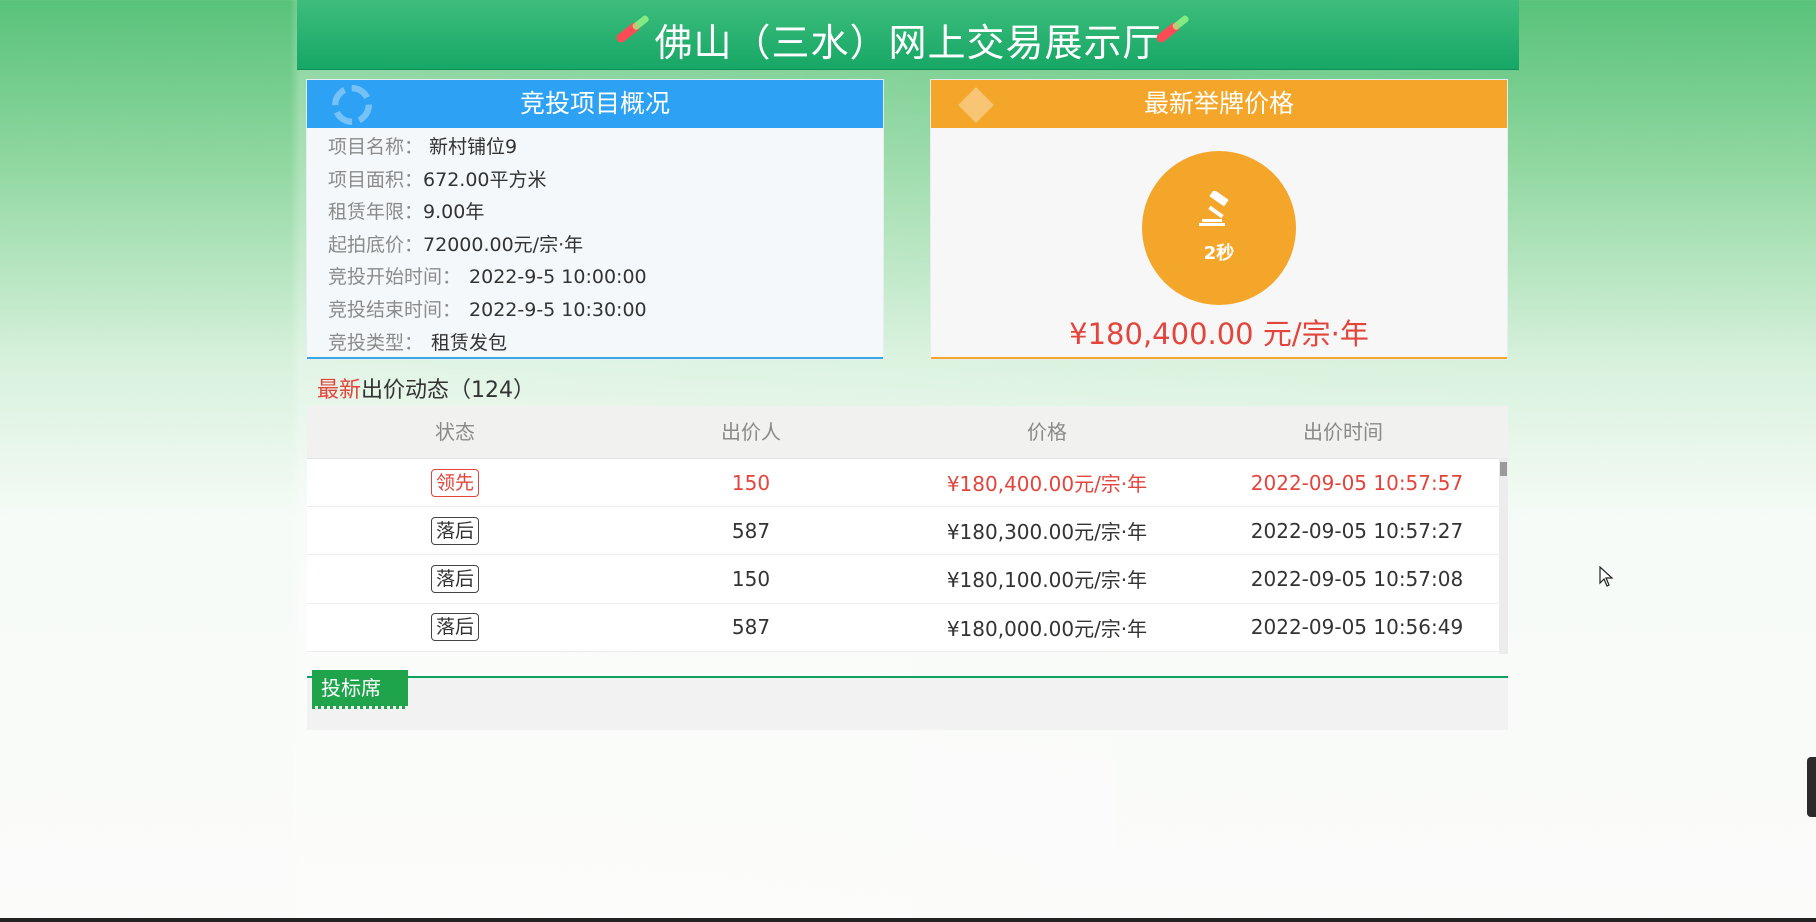 Image resolution: width=1816 pixels, height=922 pixels. Describe the element at coordinates (1811, 787) in the screenshot. I see `side-widget` at that location.